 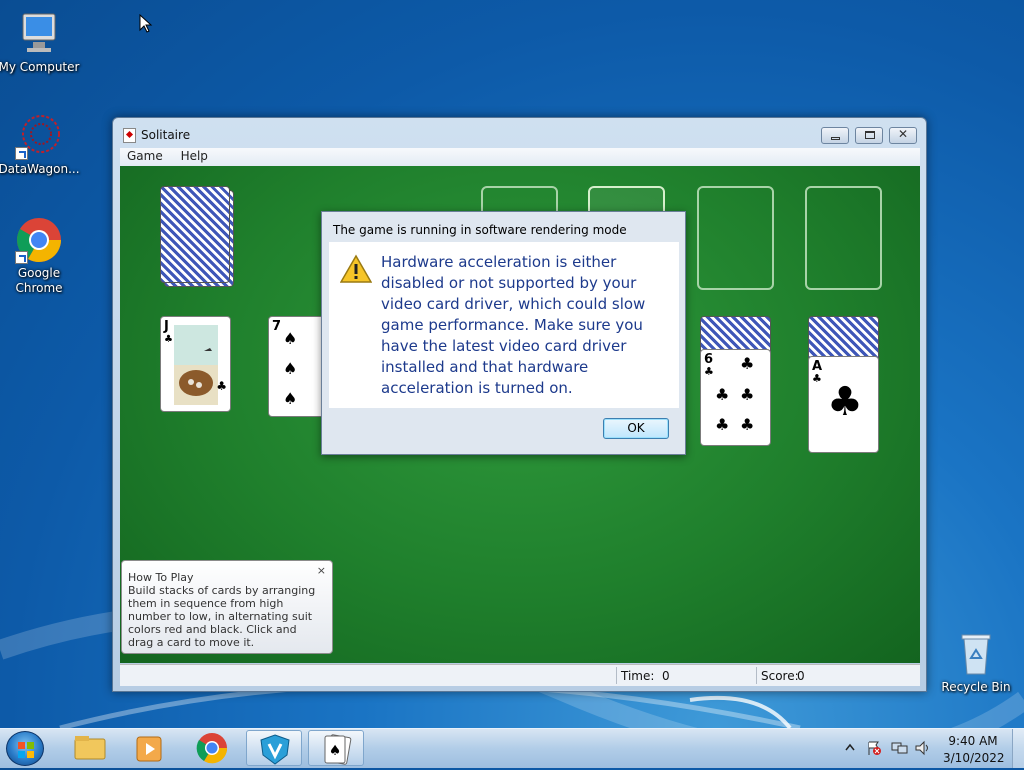 What do you see at coordinates (166, 326) in the screenshot?
I see `card-rank: J` at bounding box center [166, 326].